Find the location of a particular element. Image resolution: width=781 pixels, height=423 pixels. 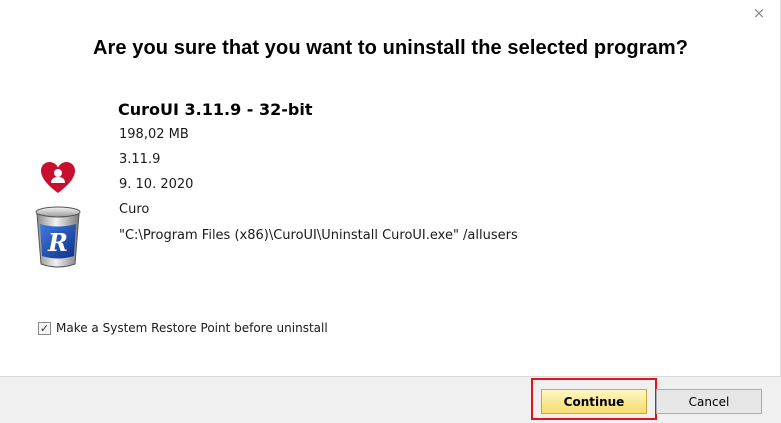

program-install-date: 9. 10. 2020 is located at coordinates (156, 184).